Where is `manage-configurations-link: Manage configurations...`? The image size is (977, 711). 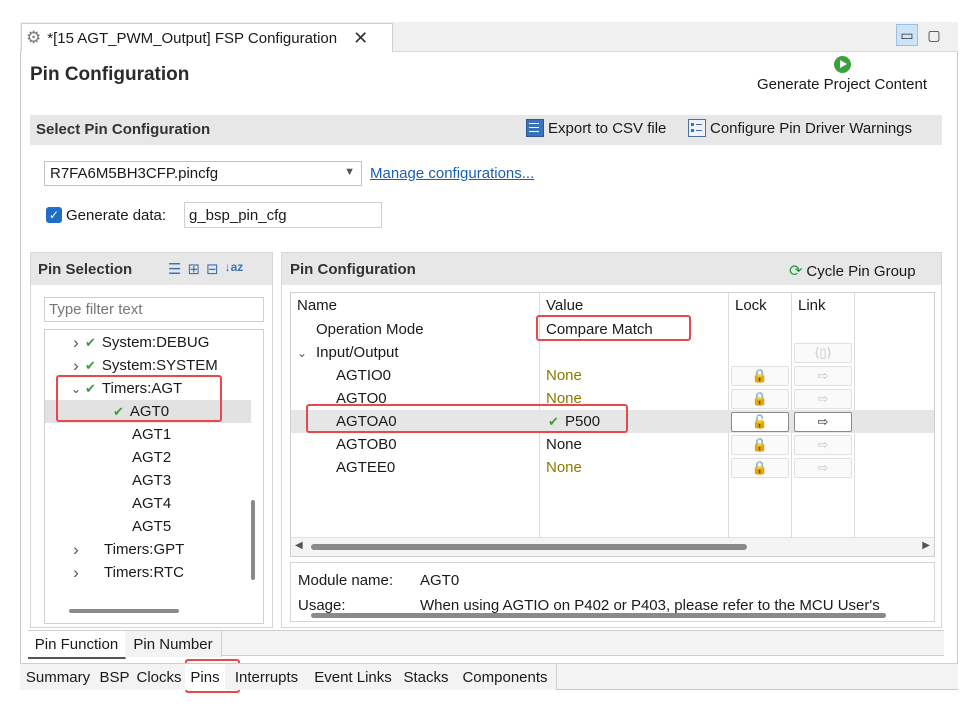
manage-configurations-link: Manage configurations... is located at coordinates (452, 173).